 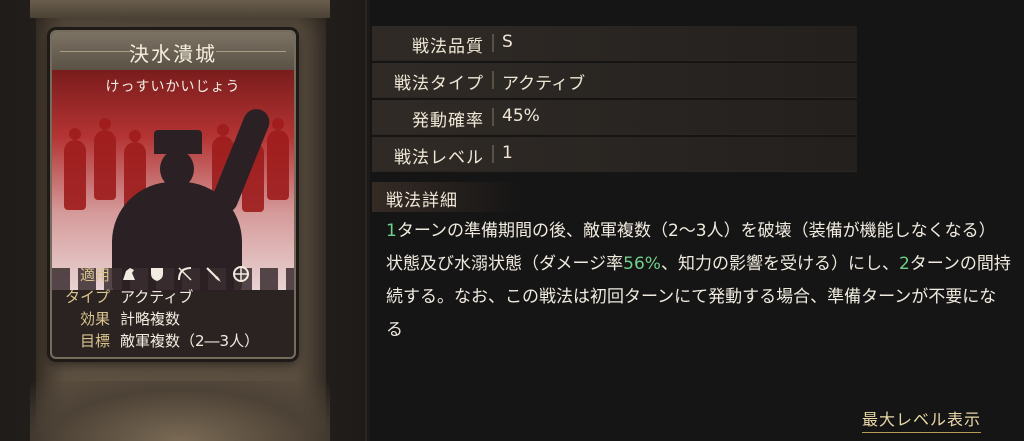 What do you see at coordinates (157, 297) in the screenshot?
I see `card-row-value: アクティブ` at bounding box center [157, 297].